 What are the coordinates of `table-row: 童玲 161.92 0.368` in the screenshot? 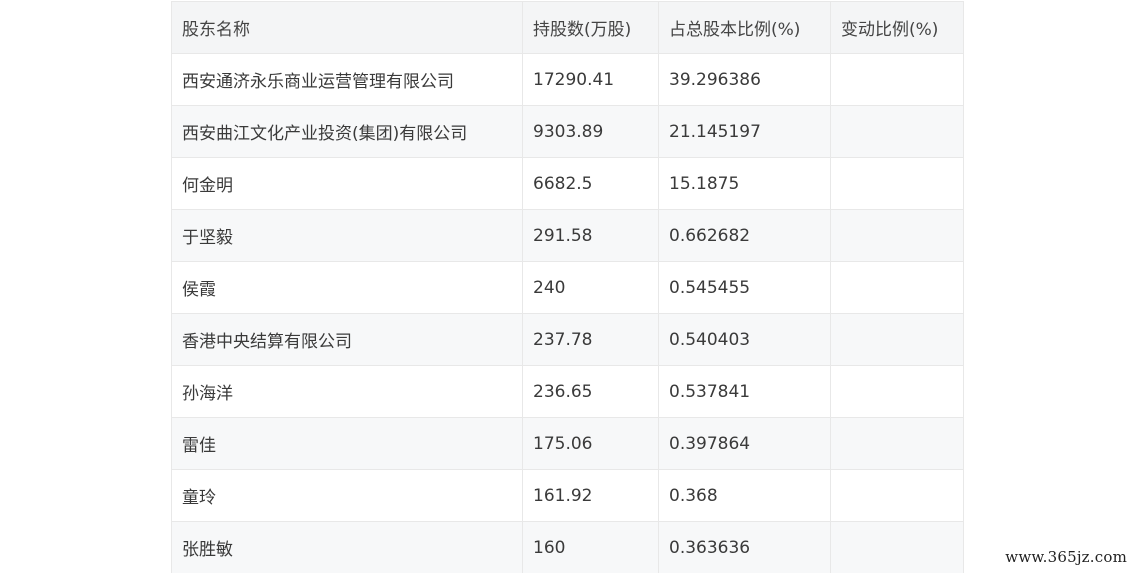 It's located at (567, 495).